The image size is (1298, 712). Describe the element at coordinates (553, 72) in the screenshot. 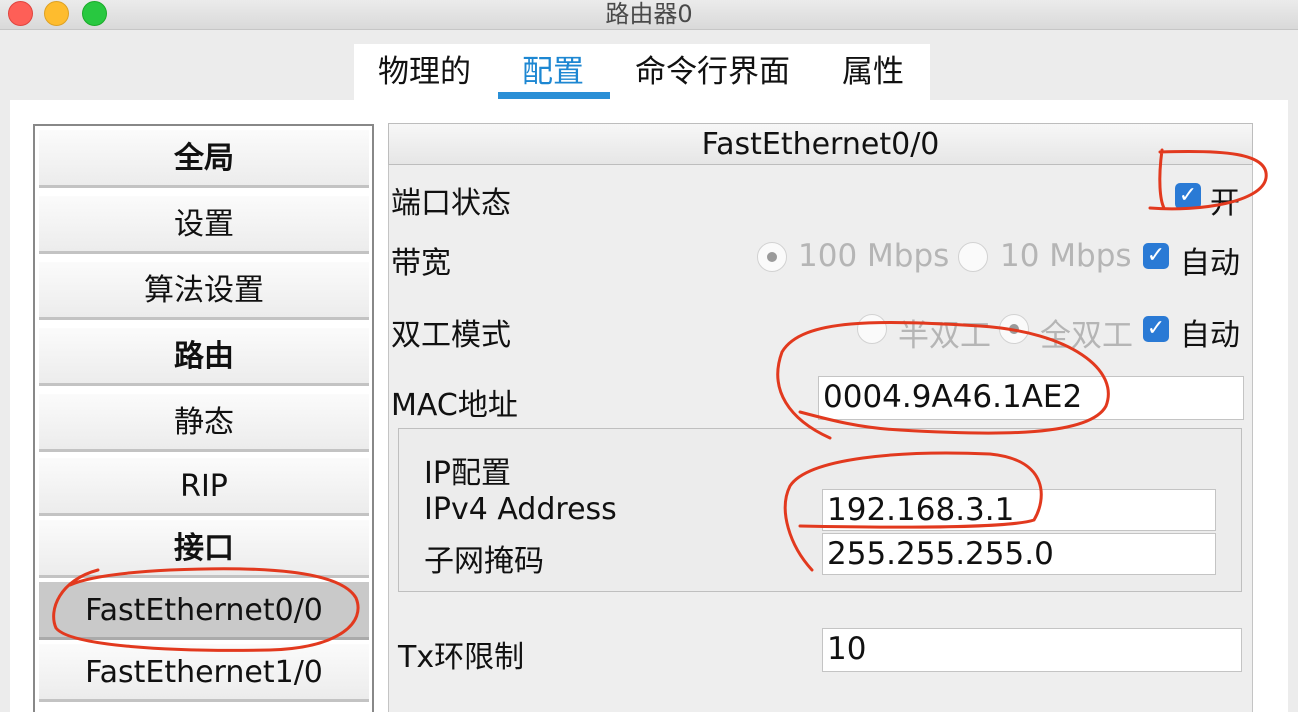

I see `tab-config: 配置` at that location.